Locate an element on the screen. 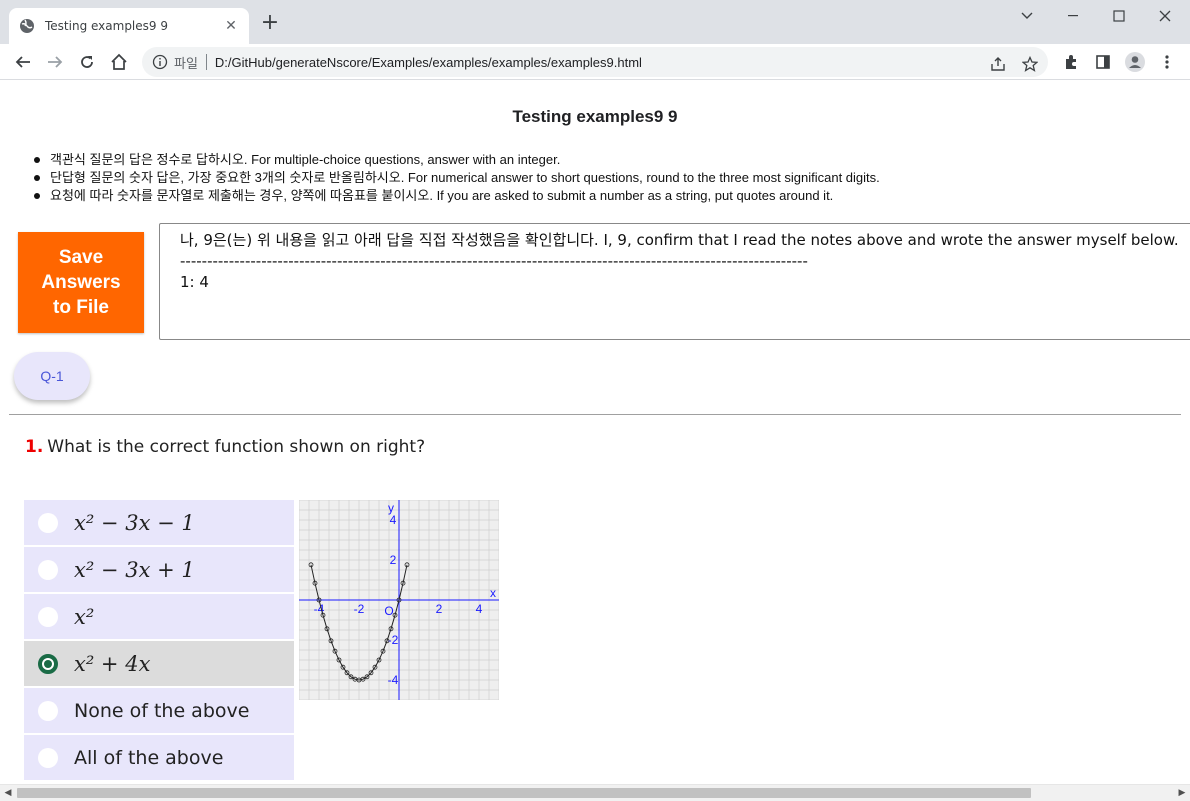 This screenshot has height=801, width=1190. radio-button-selected is located at coordinates (48, 664).